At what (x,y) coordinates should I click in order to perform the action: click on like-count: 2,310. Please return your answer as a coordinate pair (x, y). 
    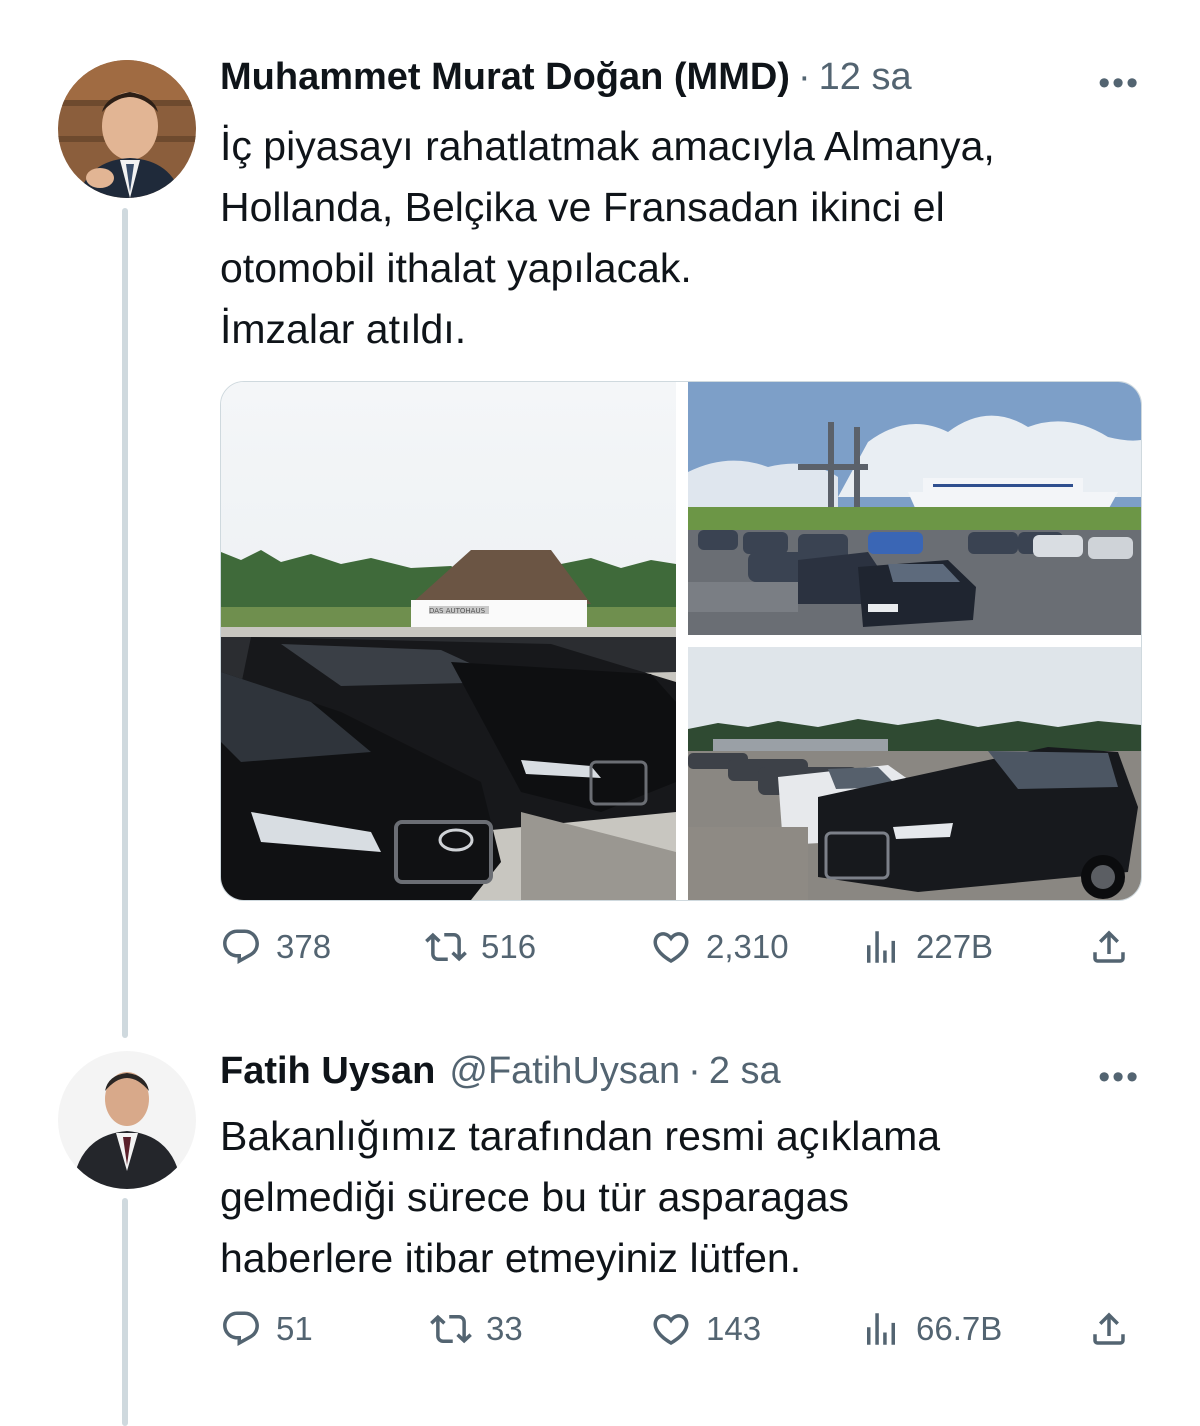
    Looking at the image, I should click on (747, 946).